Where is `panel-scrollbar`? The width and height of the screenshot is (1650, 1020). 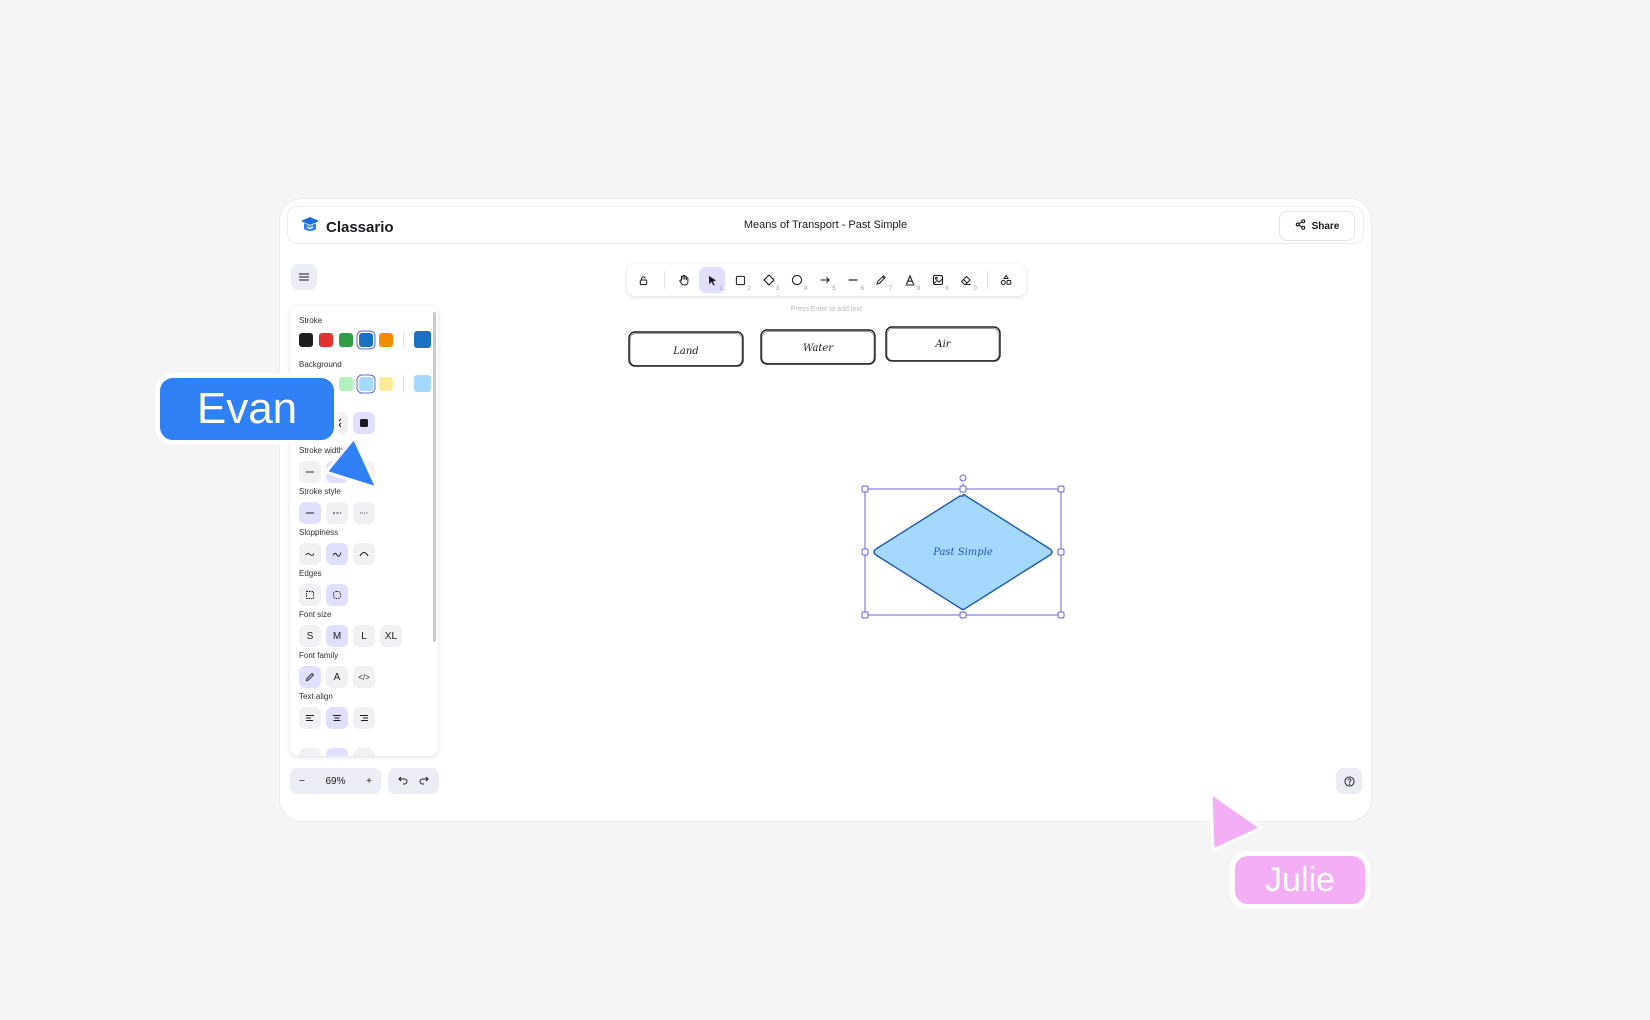
panel-scrollbar is located at coordinates (434, 477).